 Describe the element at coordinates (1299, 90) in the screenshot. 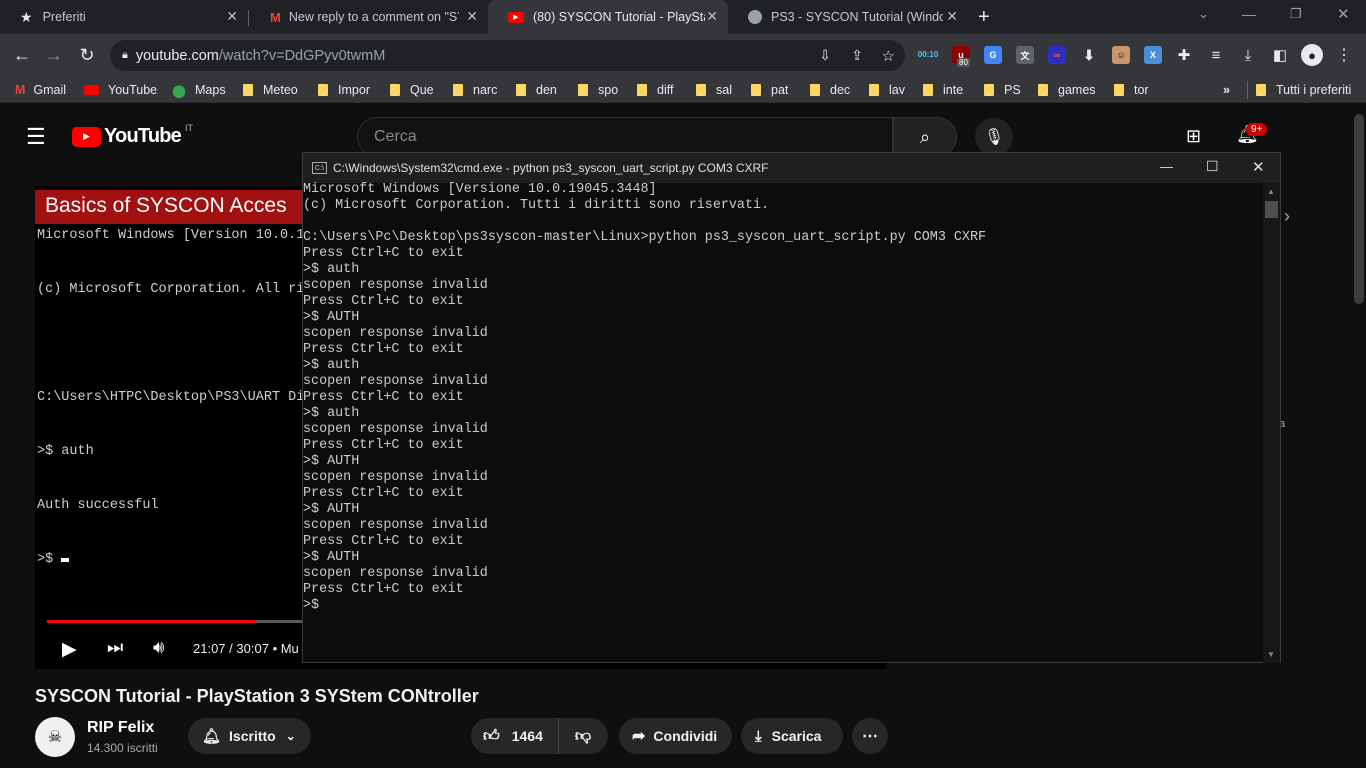

I see `all-bookmarks-folder: Tutti i preferiti` at that location.